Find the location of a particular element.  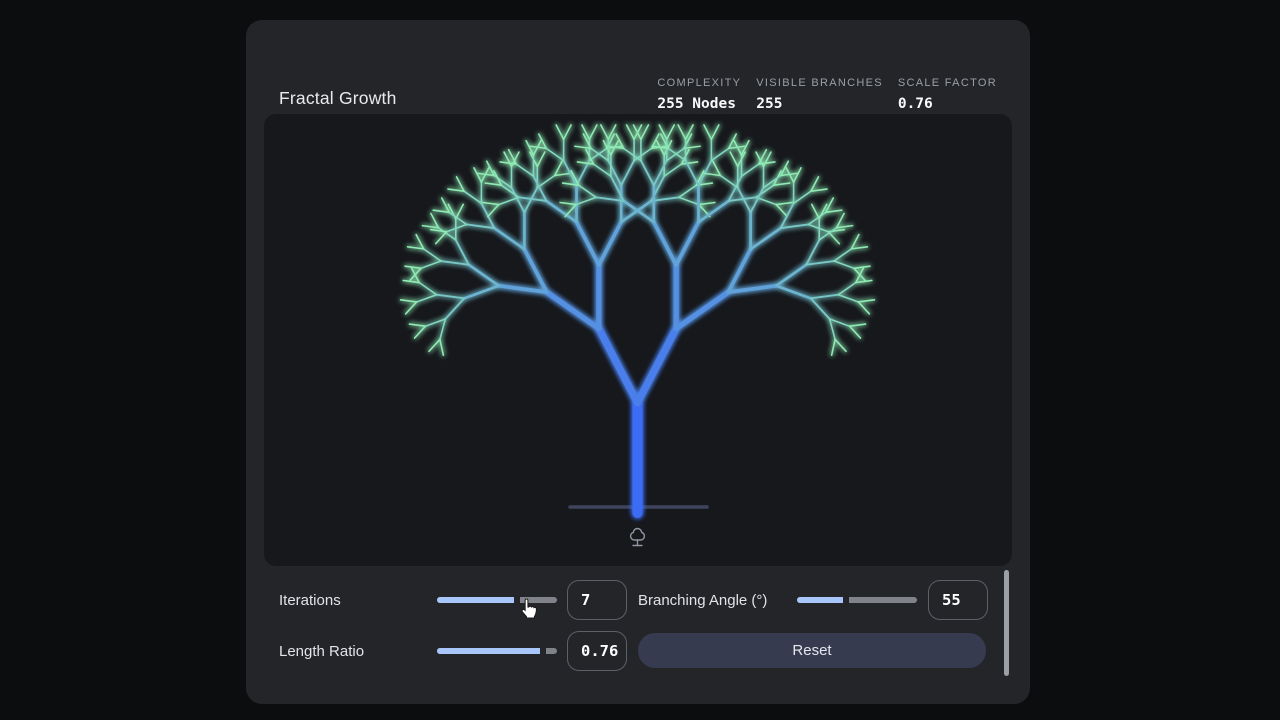

controls-row-1: Iterations 7 Branching Angle (°) 55 is located at coordinates (638, 600).